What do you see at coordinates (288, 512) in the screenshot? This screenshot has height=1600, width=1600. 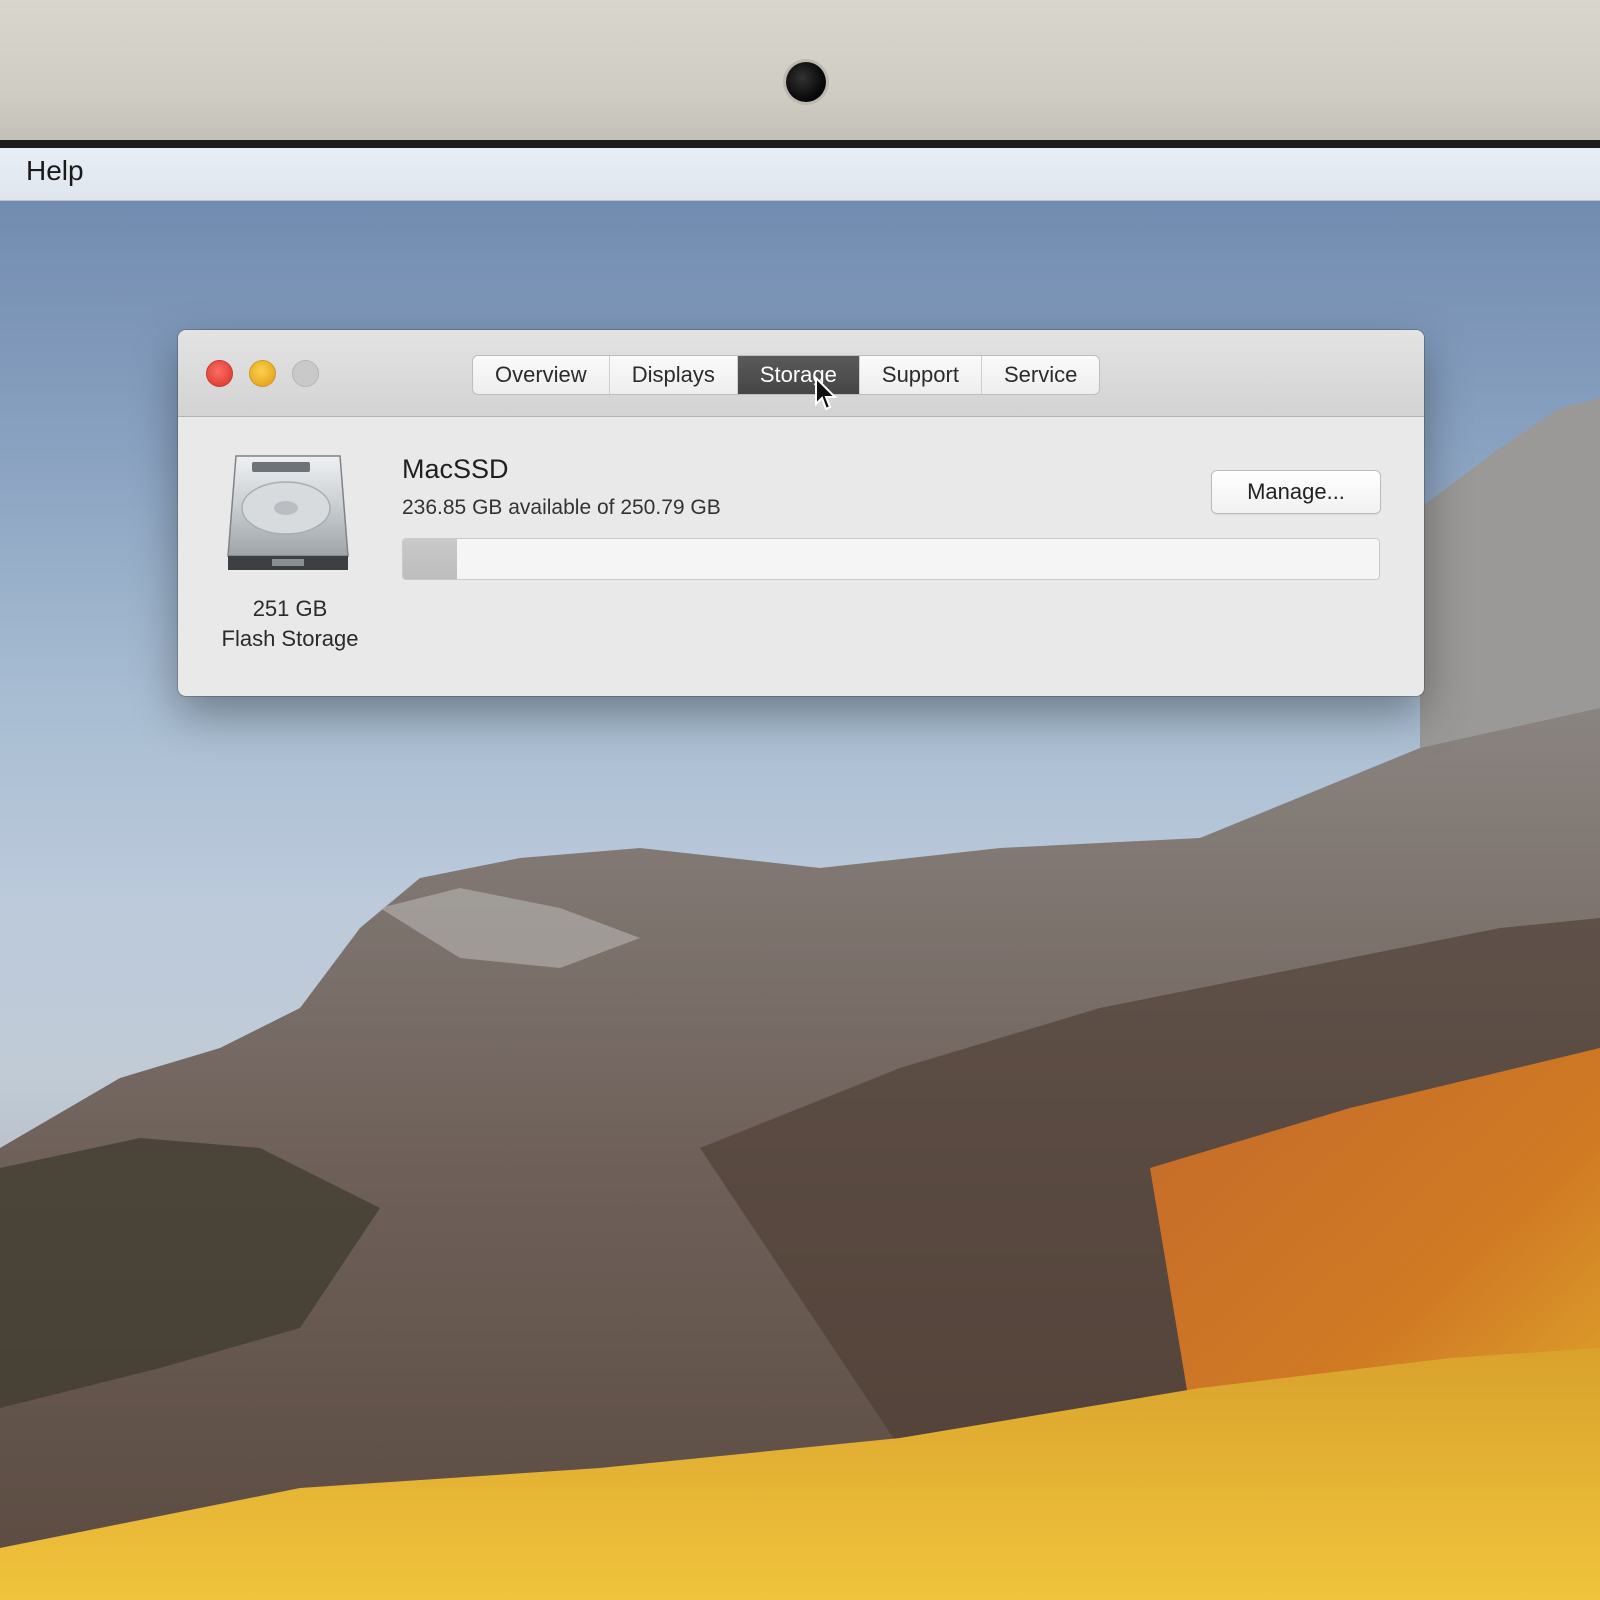 I see `hard-drive-icon` at bounding box center [288, 512].